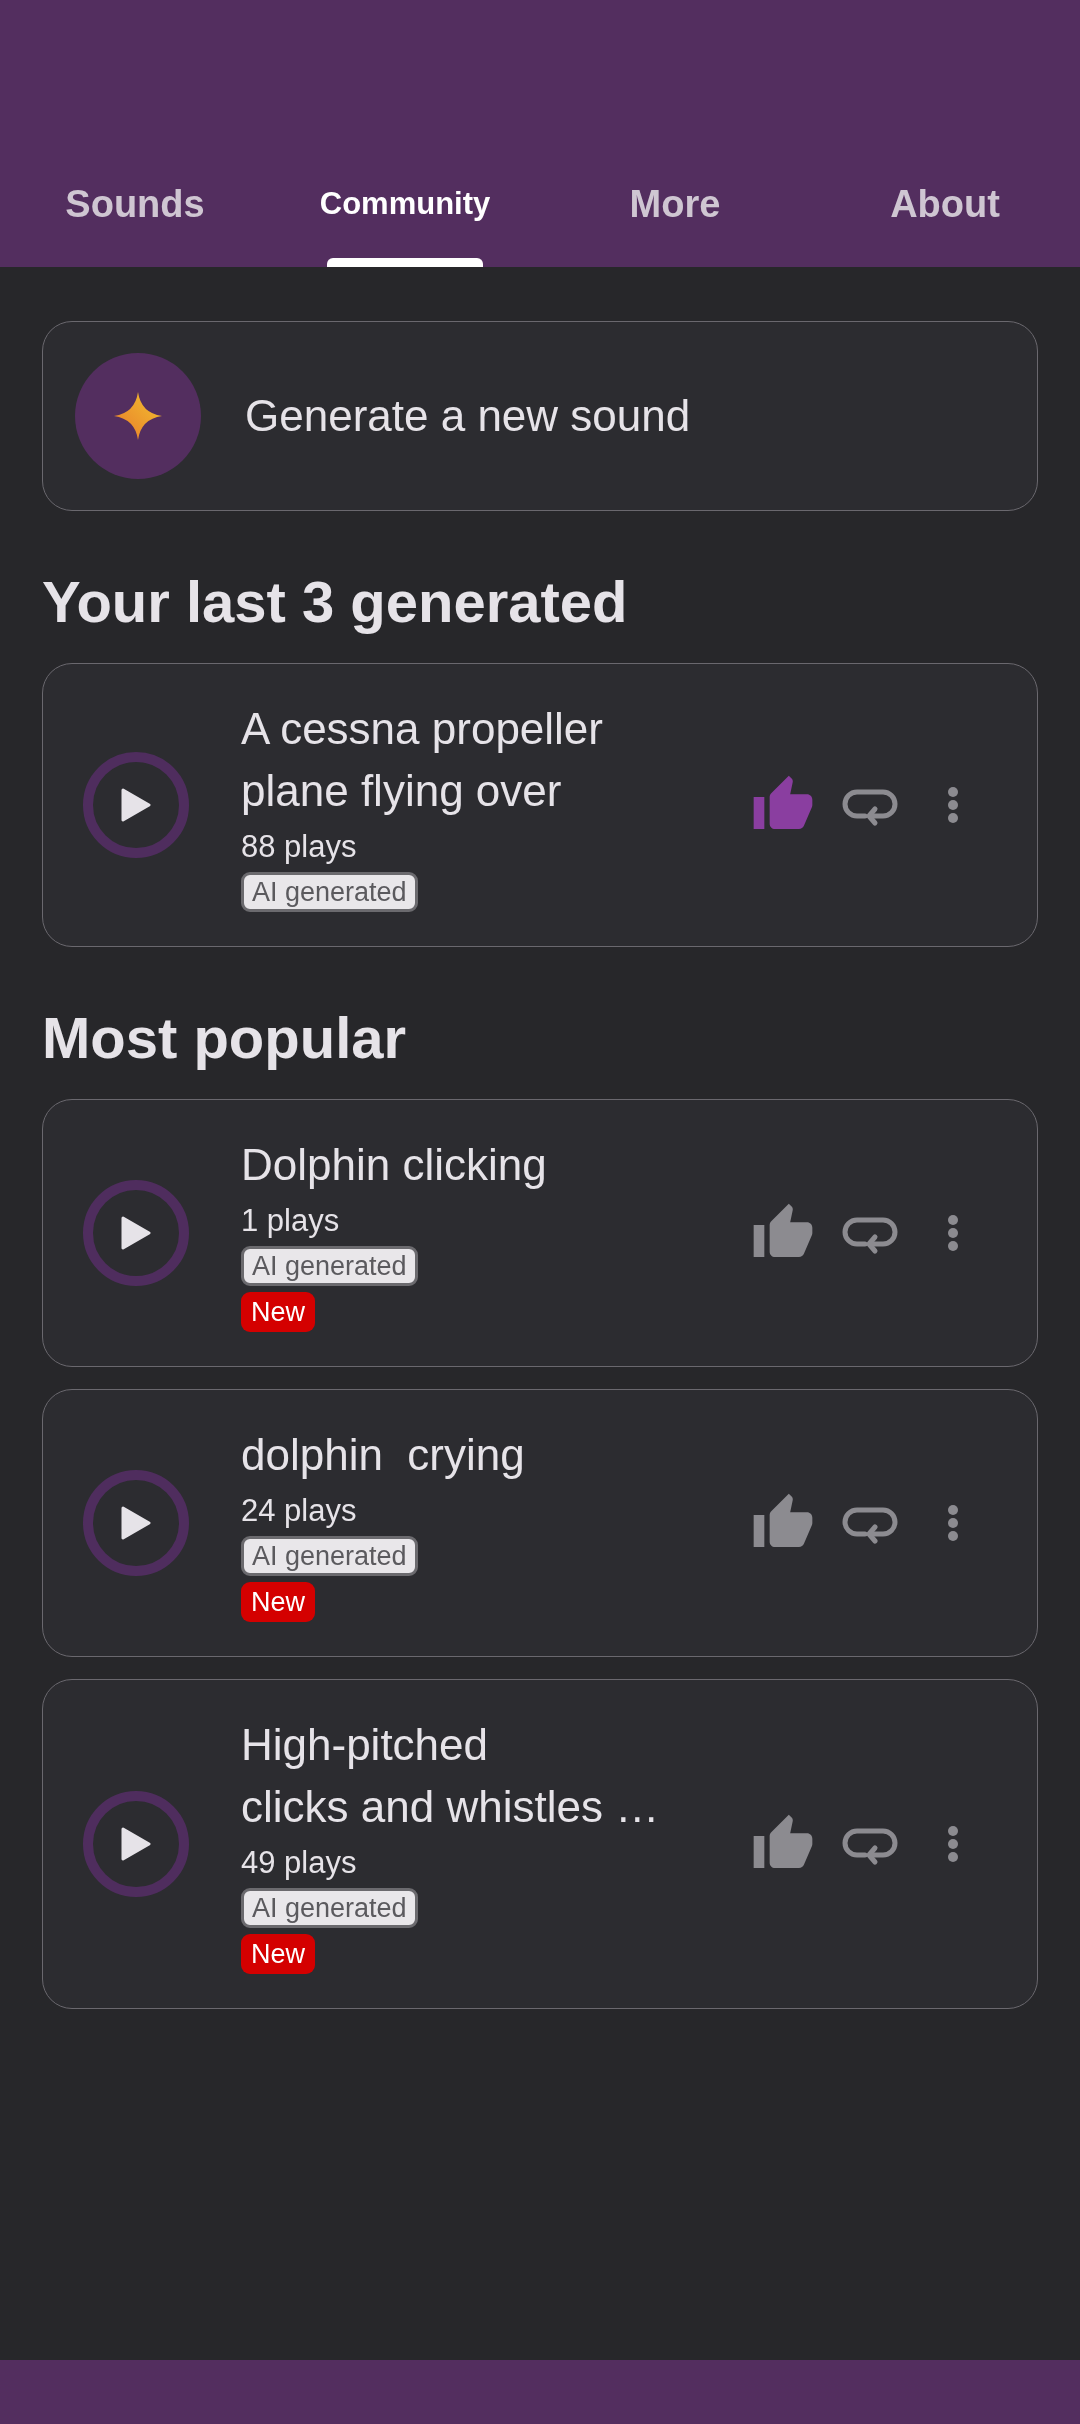 This screenshot has width=1080, height=2424. I want to click on generate-sound-button: Generate a new sound, so click(540, 416).